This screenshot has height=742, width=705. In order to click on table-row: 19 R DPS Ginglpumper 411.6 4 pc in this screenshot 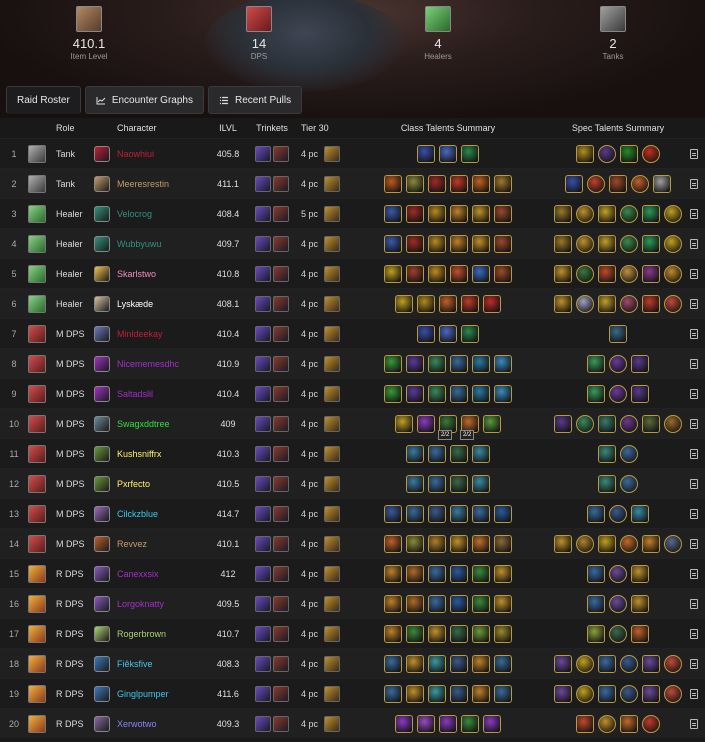, I will do `click(352, 693)`.